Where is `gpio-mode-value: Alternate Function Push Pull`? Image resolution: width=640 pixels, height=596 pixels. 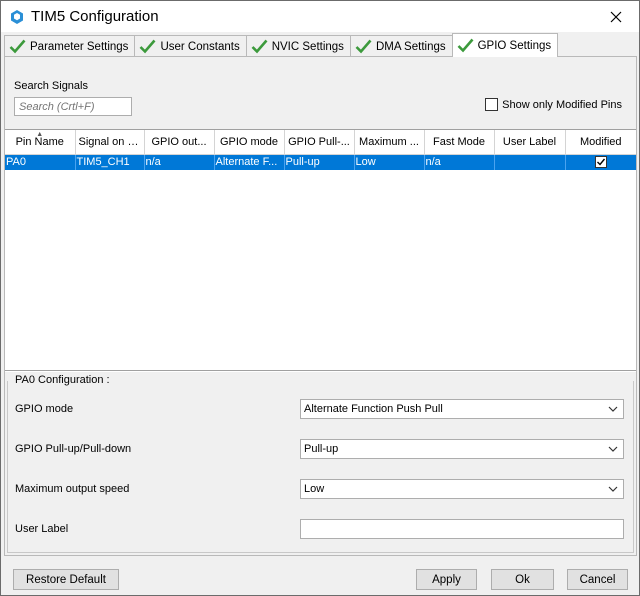
gpio-mode-value: Alternate Function Push Pull is located at coordinates (373, 409).